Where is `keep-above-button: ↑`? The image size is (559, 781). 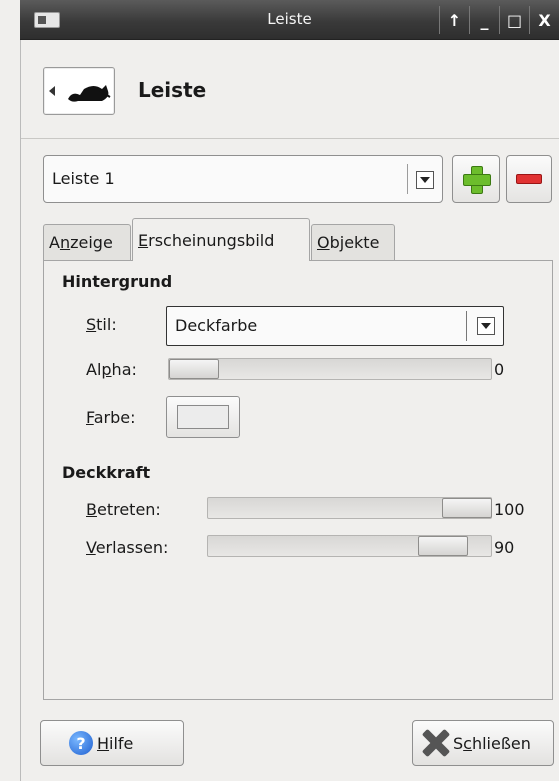 keep-above-button: ↑ is located at coordinates (454, 20).